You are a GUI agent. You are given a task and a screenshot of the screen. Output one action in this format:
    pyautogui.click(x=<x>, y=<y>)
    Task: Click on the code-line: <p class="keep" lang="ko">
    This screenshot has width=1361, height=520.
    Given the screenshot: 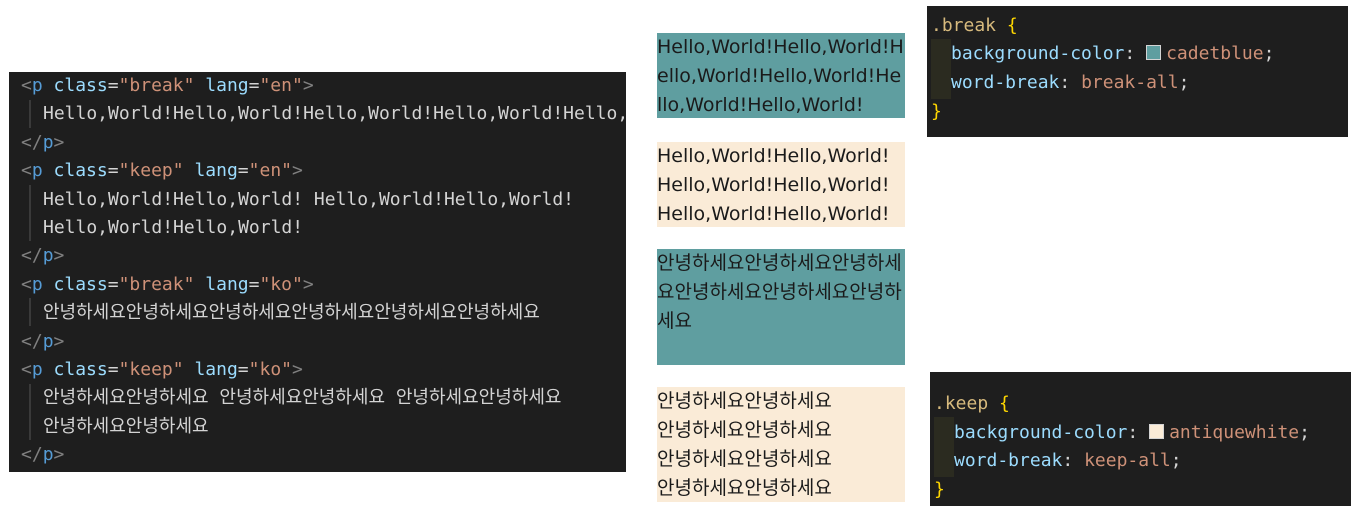 What is the action you would take?
    pyautogui.click(x=162, y=370)
    